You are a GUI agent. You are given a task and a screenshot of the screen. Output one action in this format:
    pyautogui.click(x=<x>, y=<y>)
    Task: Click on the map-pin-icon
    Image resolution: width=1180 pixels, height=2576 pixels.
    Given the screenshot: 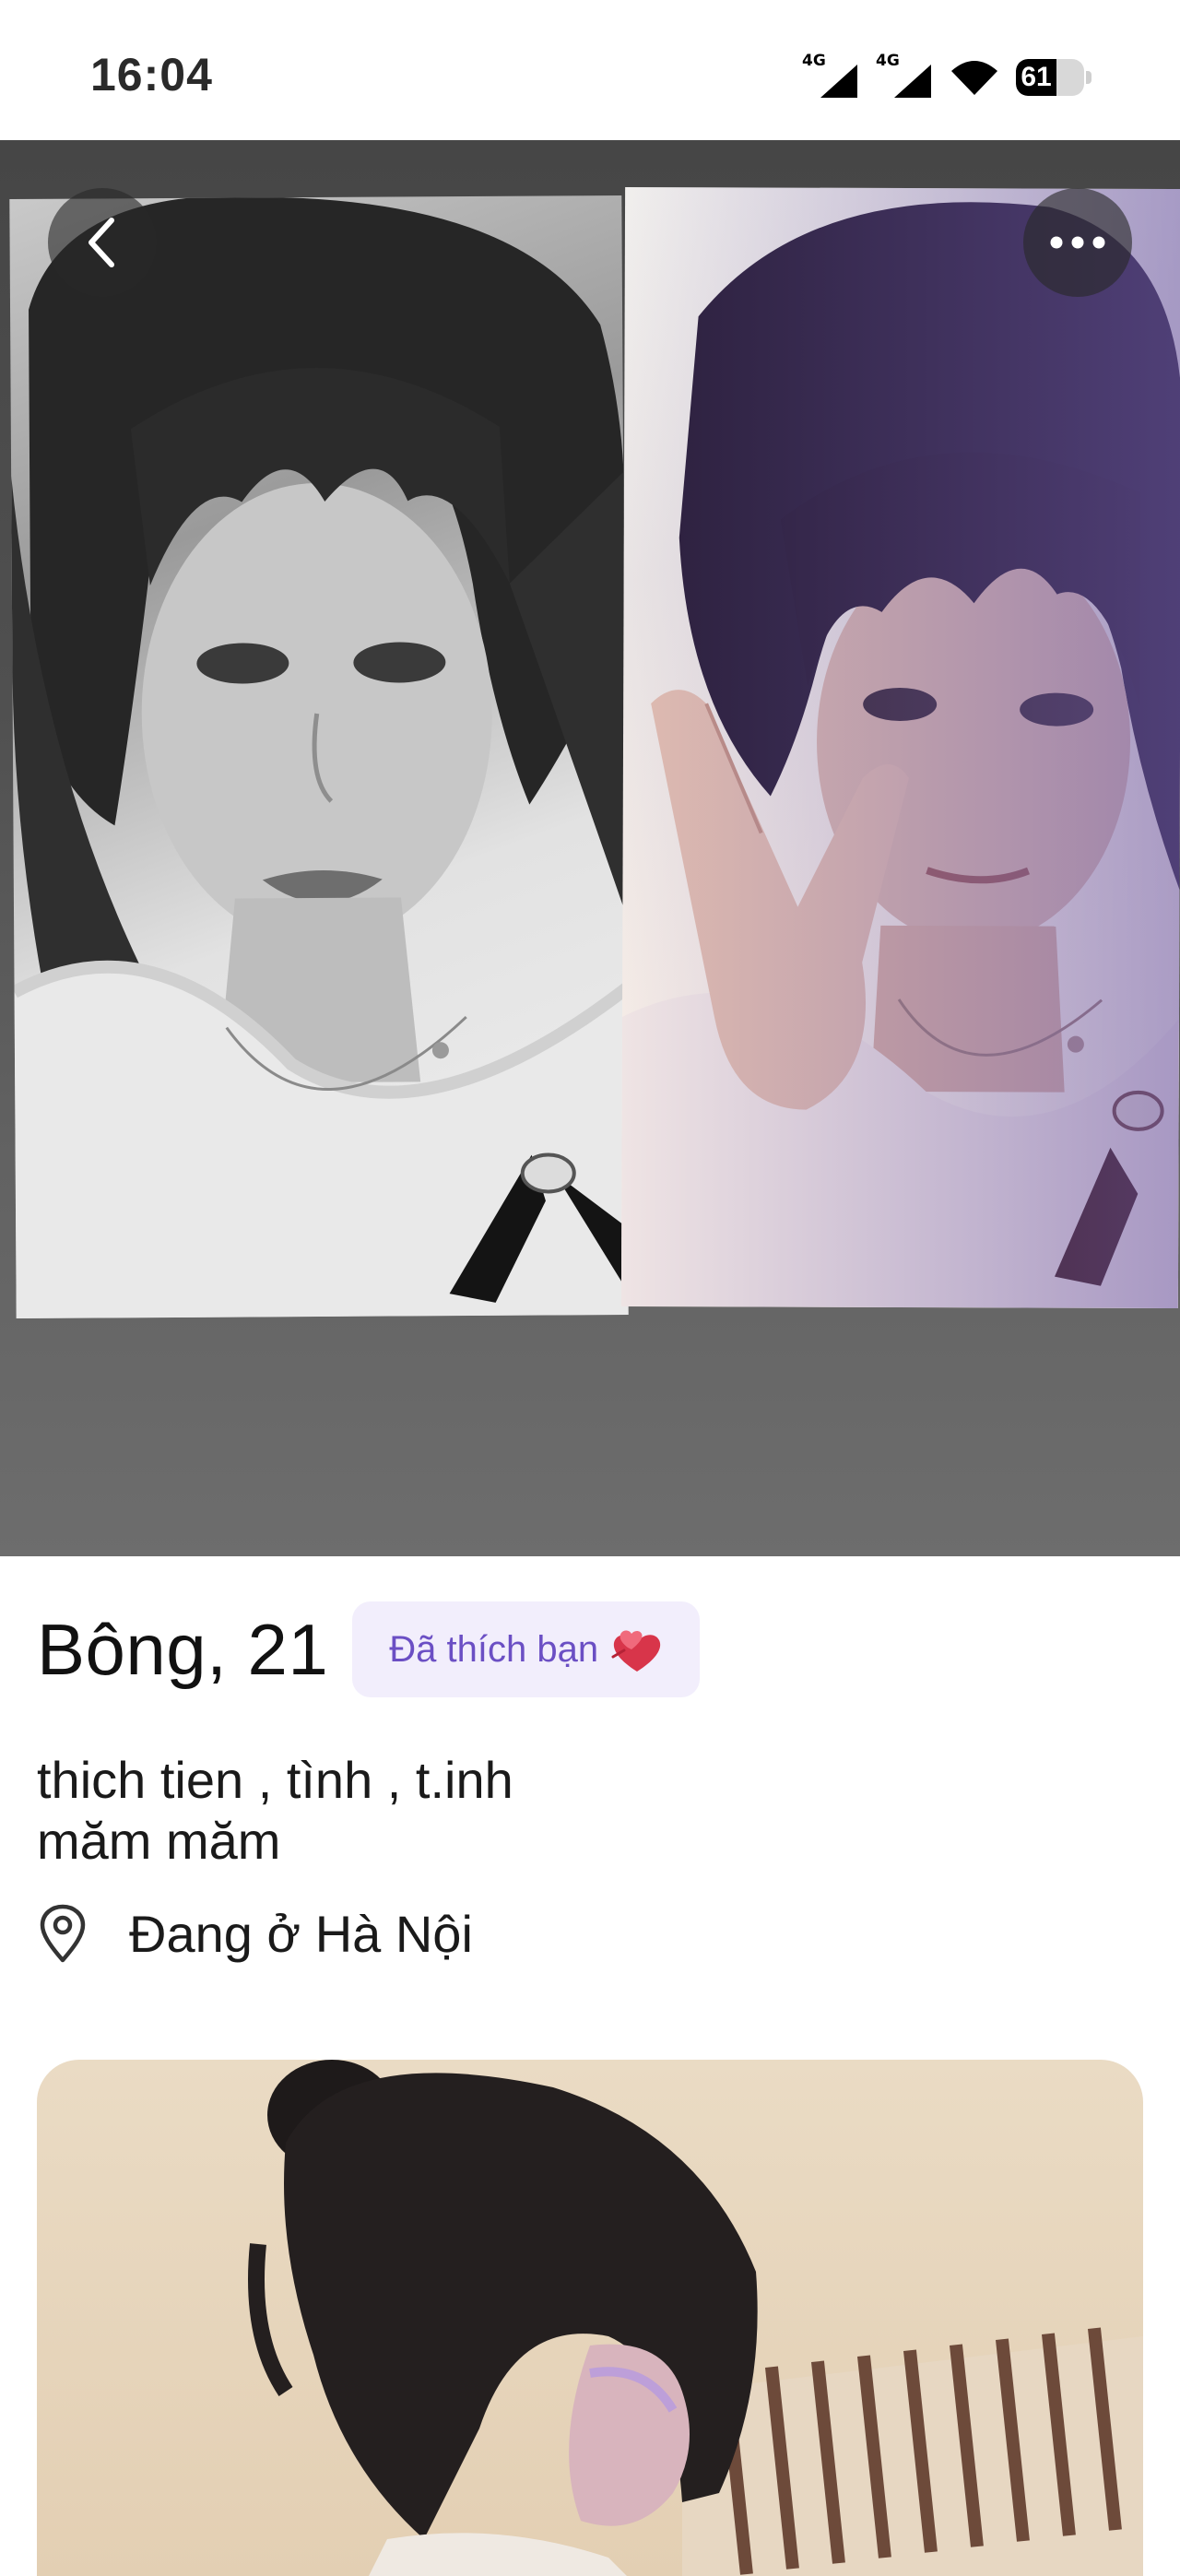 What is the action you would take?
    pyautogui.click(x=63, y=1933)
    